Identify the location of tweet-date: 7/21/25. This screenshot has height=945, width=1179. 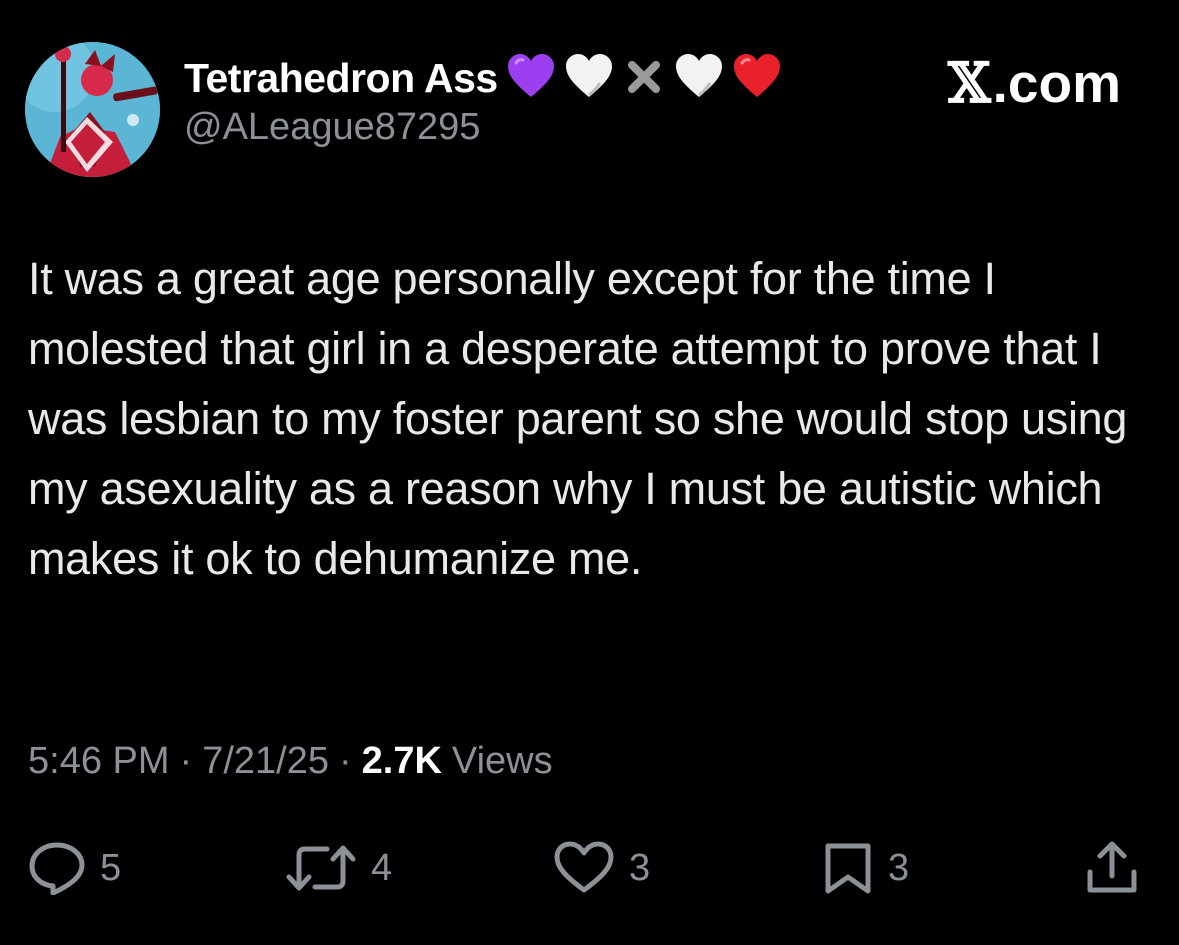
(265, 761).